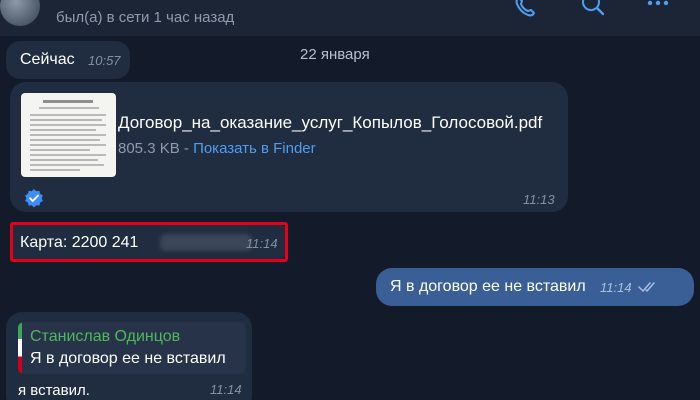  Describe the element at coordinates (594, 10) in the screenshot. I see `search-icon` at that location.